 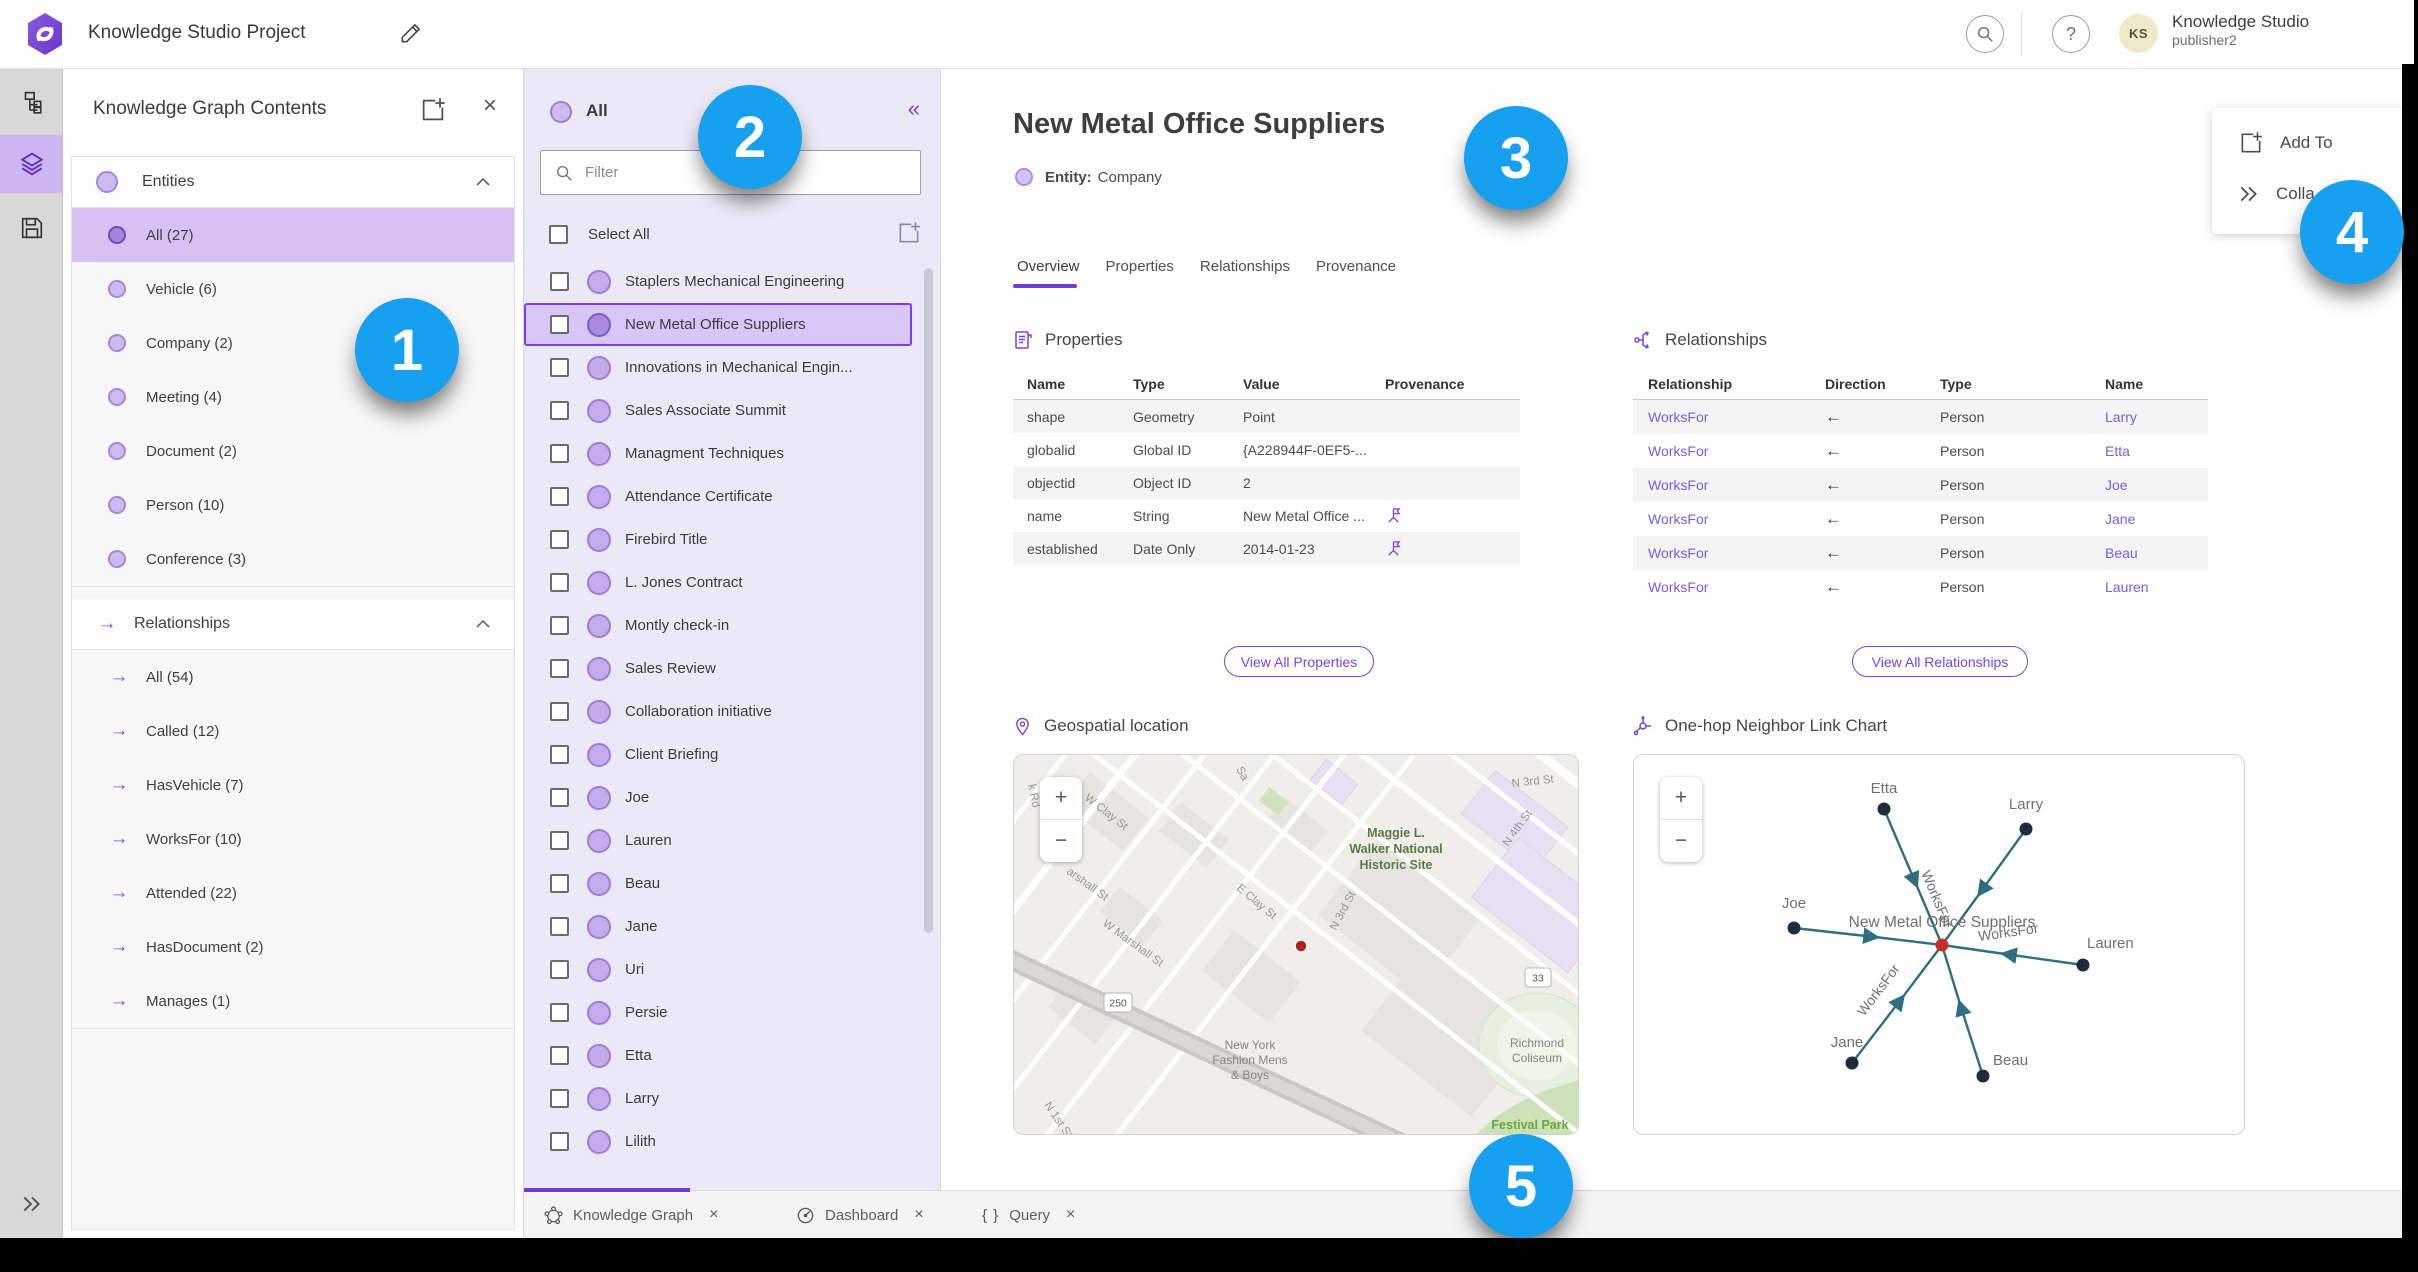 What do you see at coordinates (860, 1215) in the screenshot?
I see `tab-dashboard: Dashboard ×` at bounding box center [860, 1215].